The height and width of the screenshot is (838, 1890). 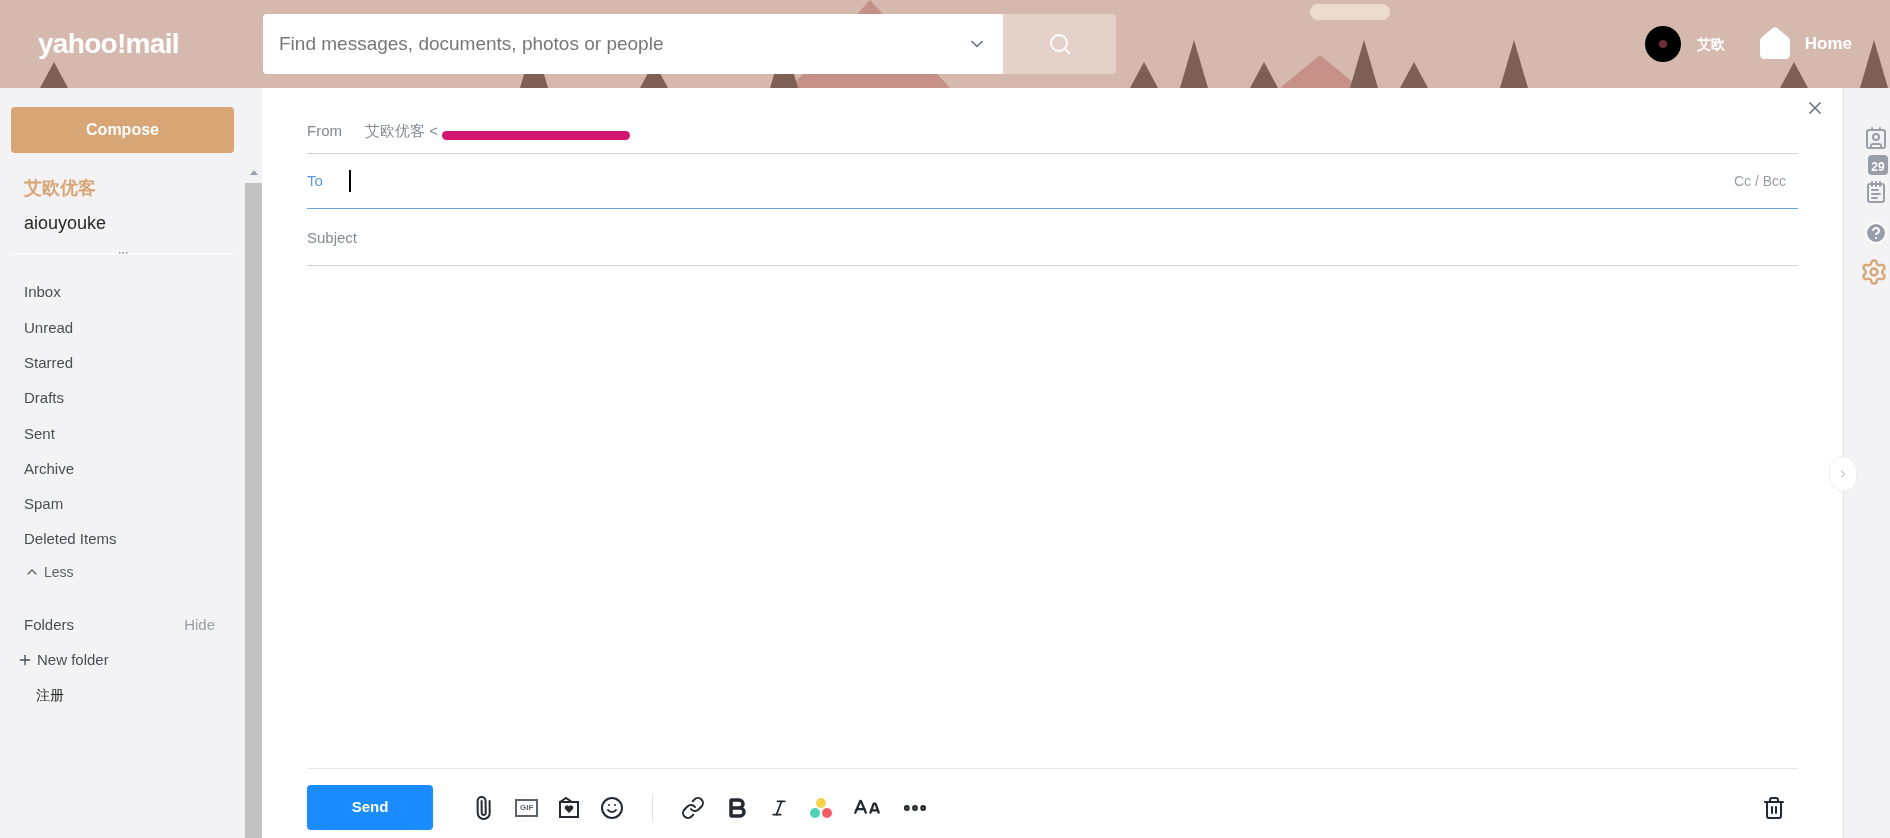 What do you see at coordinates (49, 625) in the screenshot?
I see `folders-heading: Folders` at bounding box center [49, 625].